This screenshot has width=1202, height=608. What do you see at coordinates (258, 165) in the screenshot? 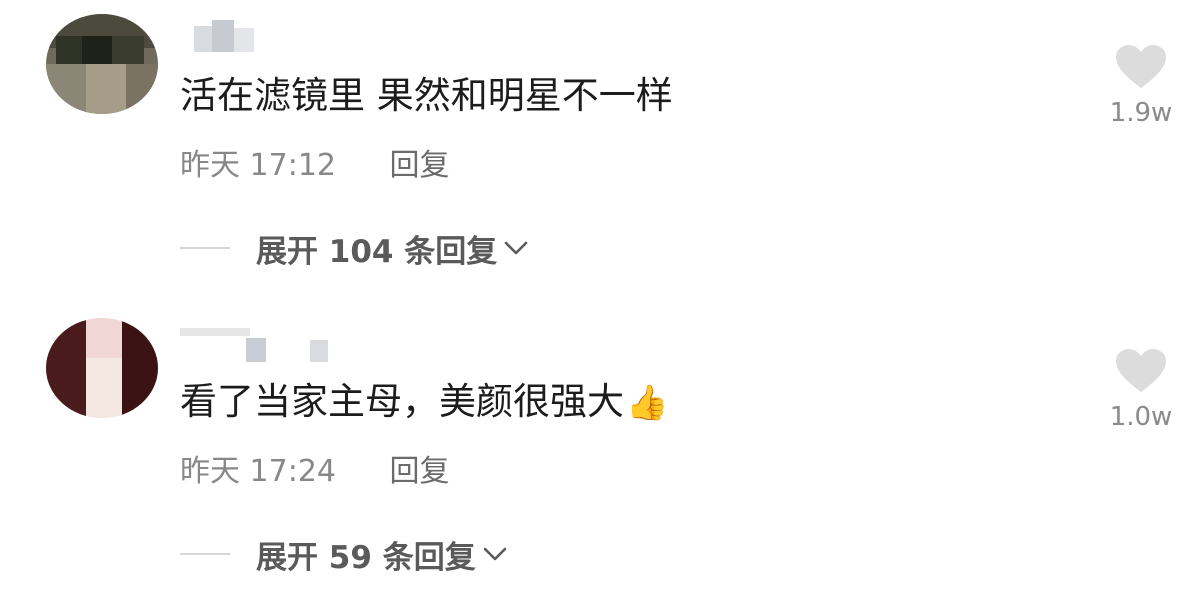
I see `comment-time: 昨天 17:12` at bounding box center [258, 165].